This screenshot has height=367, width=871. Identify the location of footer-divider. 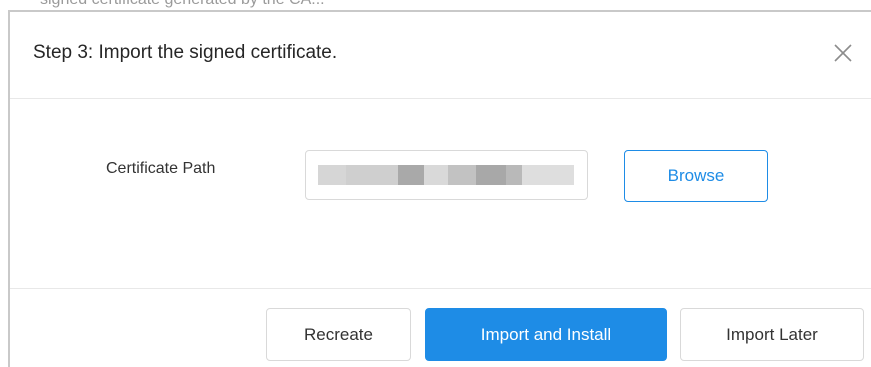
(440, 288).